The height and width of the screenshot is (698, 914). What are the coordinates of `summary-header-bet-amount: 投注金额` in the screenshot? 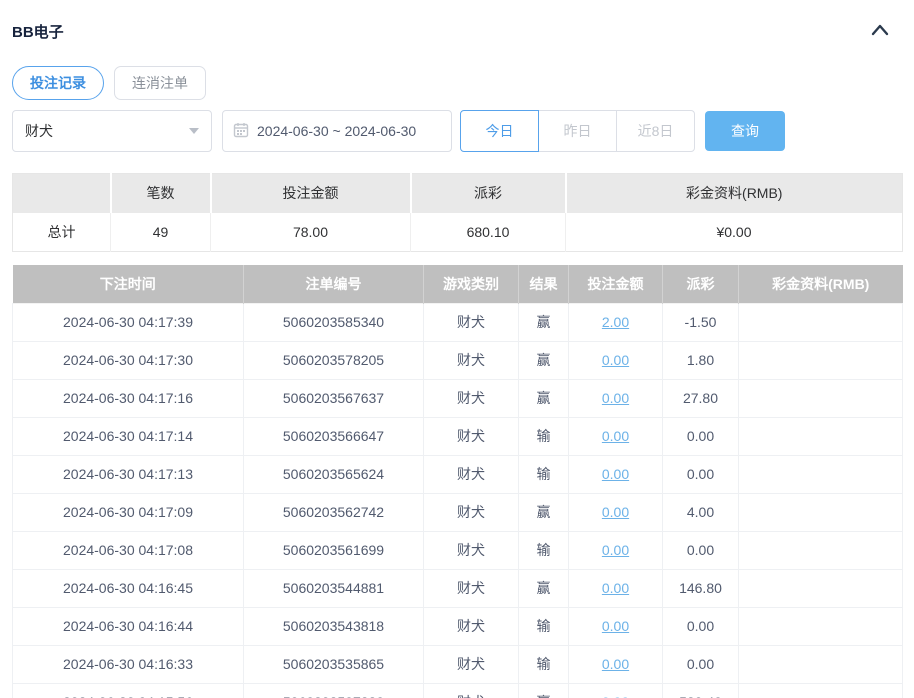 It's located at (311, 193).